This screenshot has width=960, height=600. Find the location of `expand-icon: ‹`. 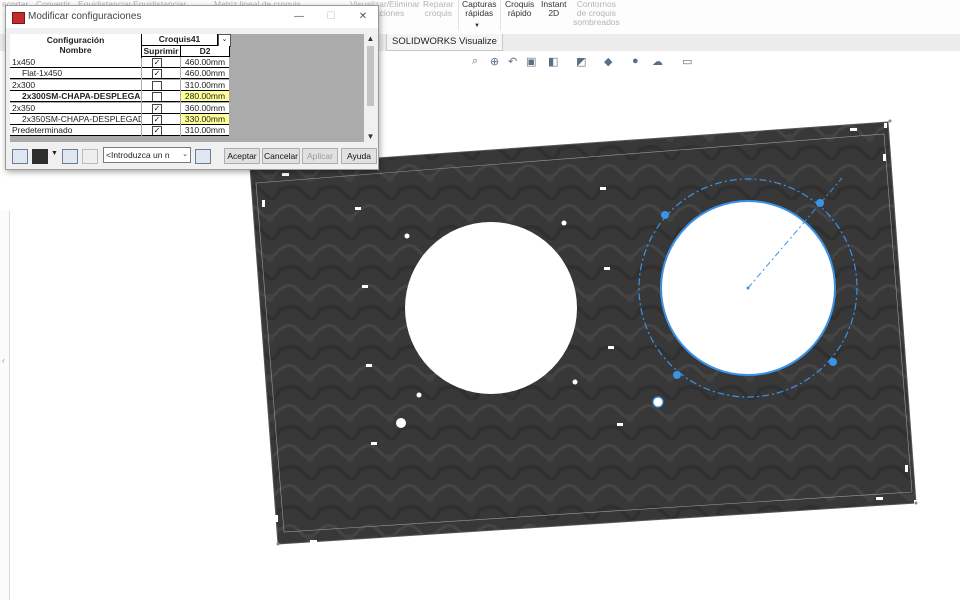

expand-icon: ‹ is located at coordinates (3, 360).